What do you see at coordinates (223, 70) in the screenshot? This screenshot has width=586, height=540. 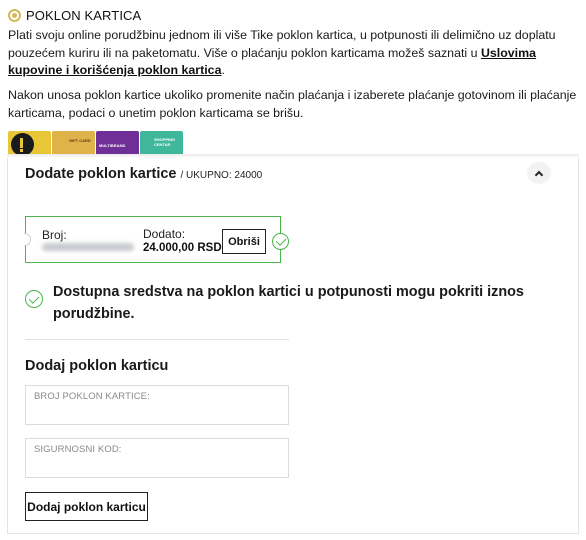 I see `intro-suffix: .` at bounding box center [223, 70].